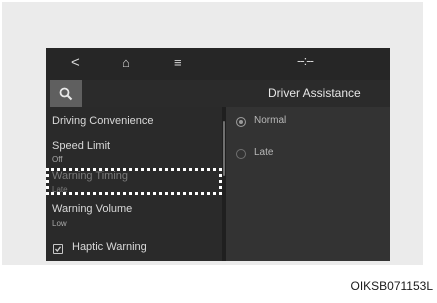 This screenshot has height=303, width=437. I want to click on page-title: Driver Assistance, so click(314, 93).